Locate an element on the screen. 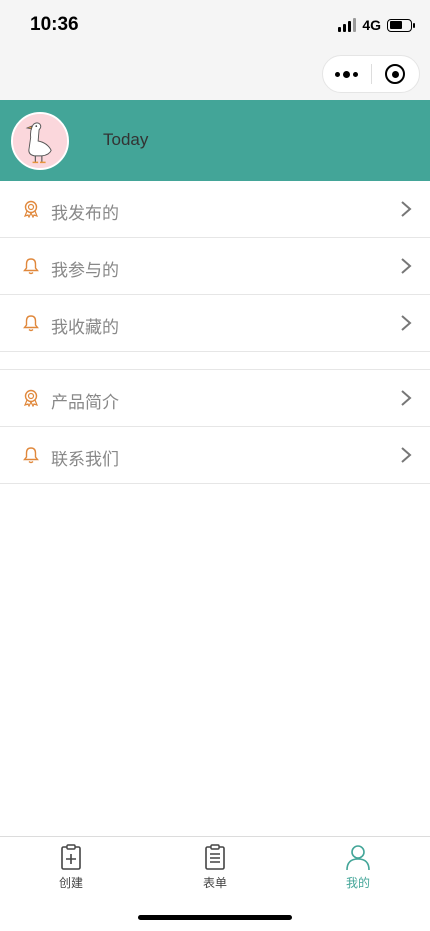  menu-item-label: 产品简介 is located at coordinates (85, 403).